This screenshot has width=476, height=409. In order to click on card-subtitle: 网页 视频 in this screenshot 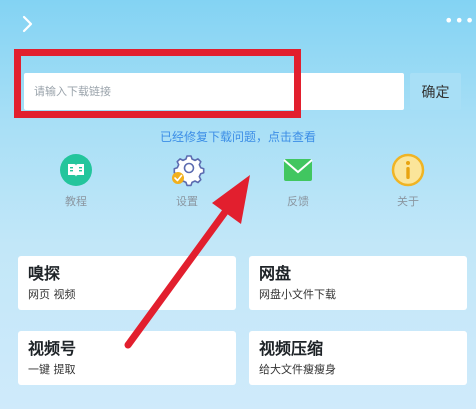, I will do `click(52, 294)`.